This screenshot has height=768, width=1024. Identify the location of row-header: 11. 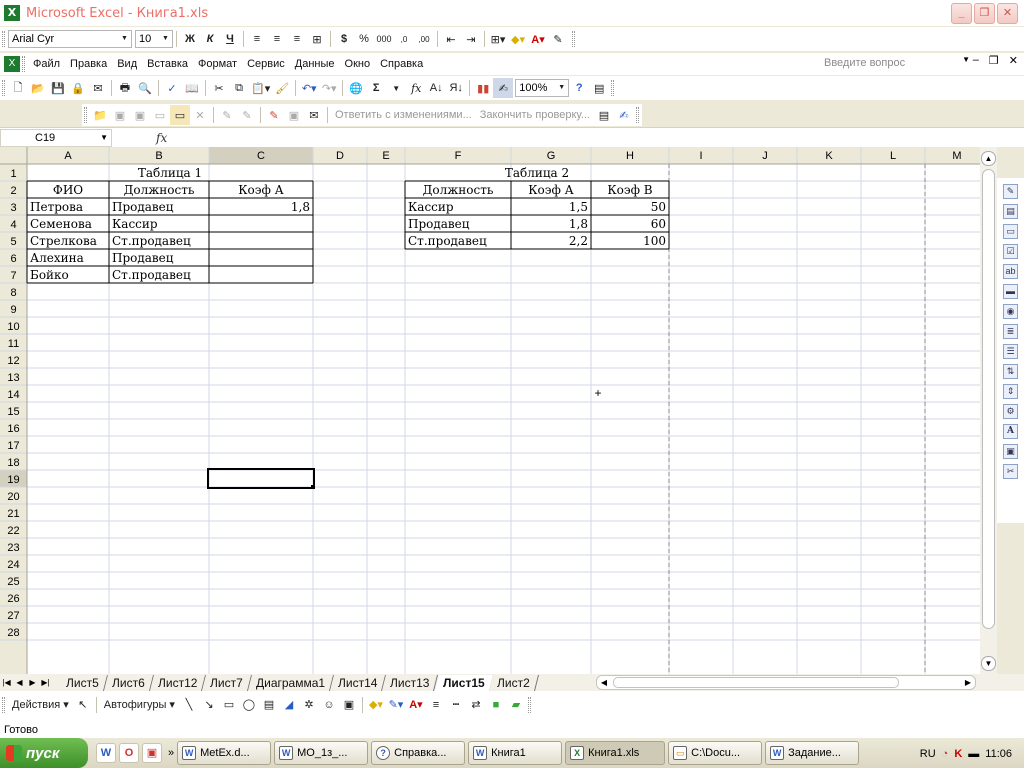
(13, 344).